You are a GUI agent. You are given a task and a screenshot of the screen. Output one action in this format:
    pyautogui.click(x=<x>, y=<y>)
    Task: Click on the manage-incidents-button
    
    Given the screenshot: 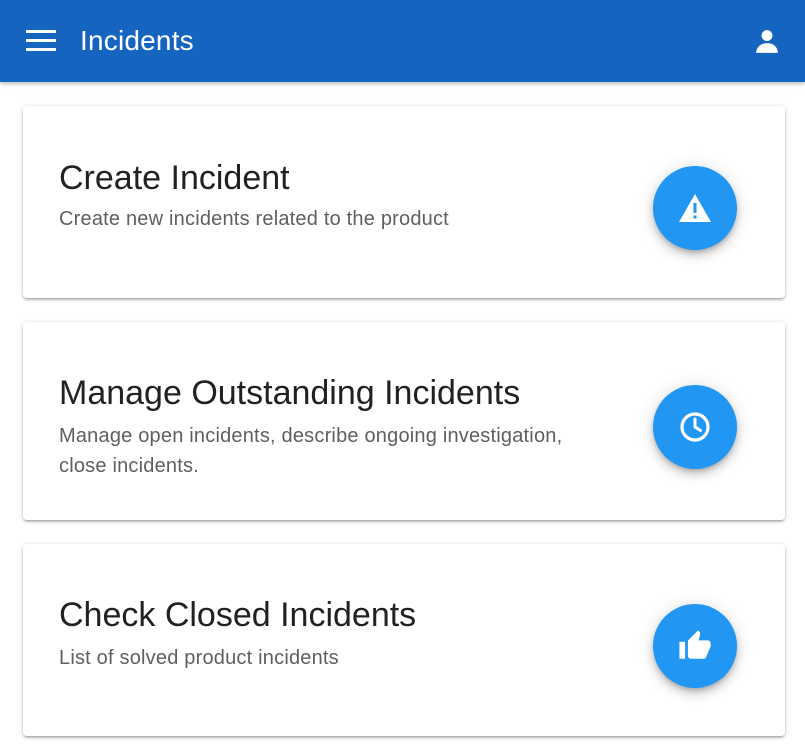 What is the action you would take?
    pyautogui.click(x=695, y=427)
    